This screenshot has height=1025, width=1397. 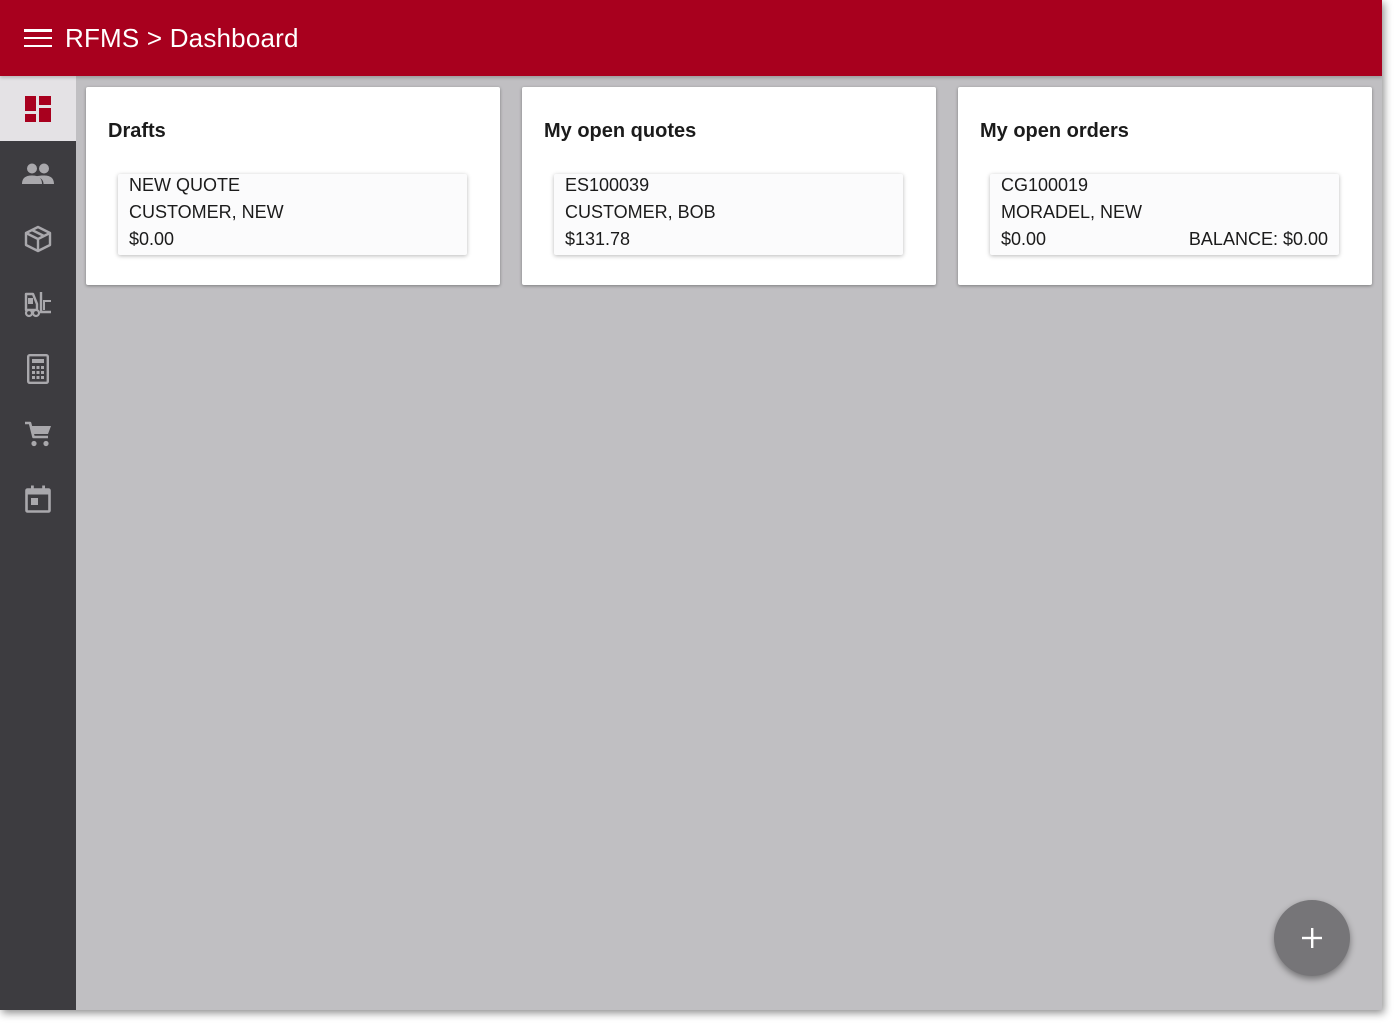 I want to click on dashboard-icon, so click(x=38, y=108).